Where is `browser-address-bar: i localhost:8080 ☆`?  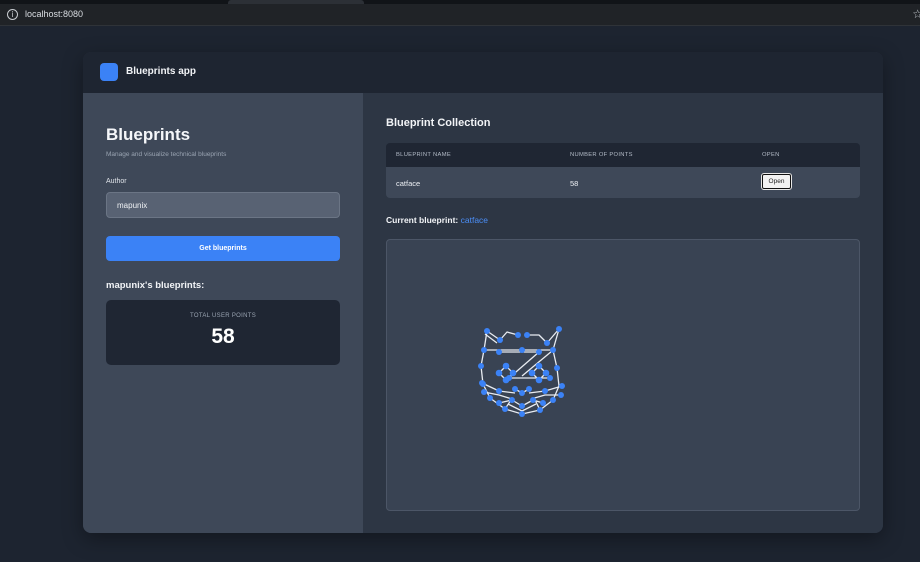 browser-address-bar: i localhost:8080 ☆ is located at coordinates (460, 15).